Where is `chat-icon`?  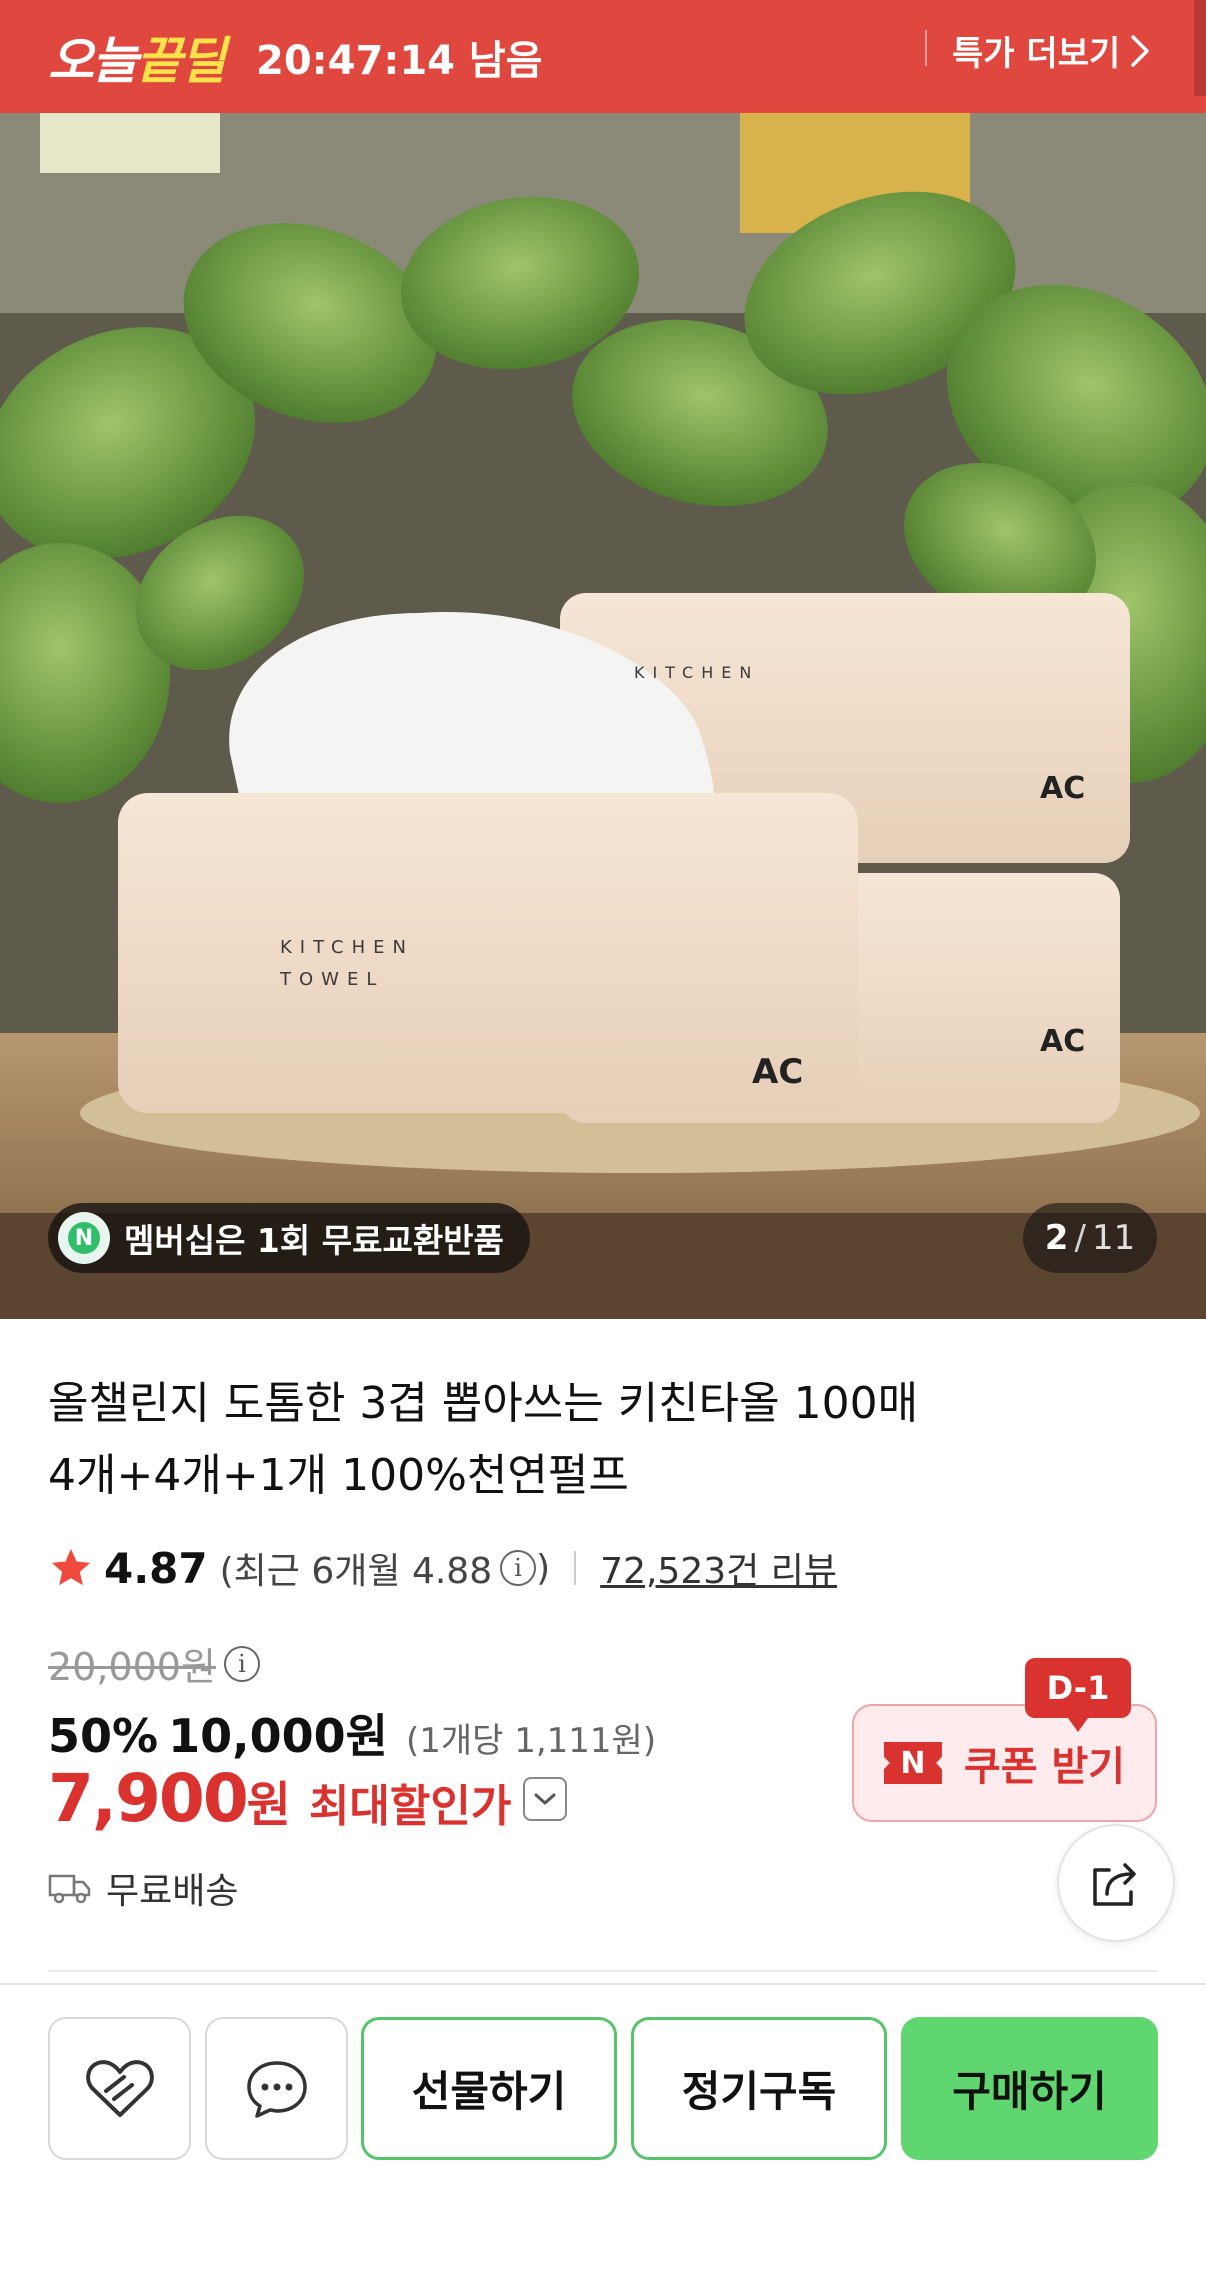
chat-icon is located at coordinates (276, 2089).